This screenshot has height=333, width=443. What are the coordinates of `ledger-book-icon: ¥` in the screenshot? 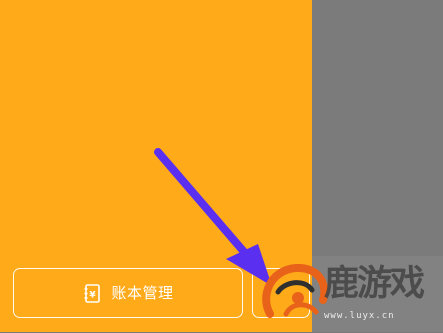 It's located at (92, 293).